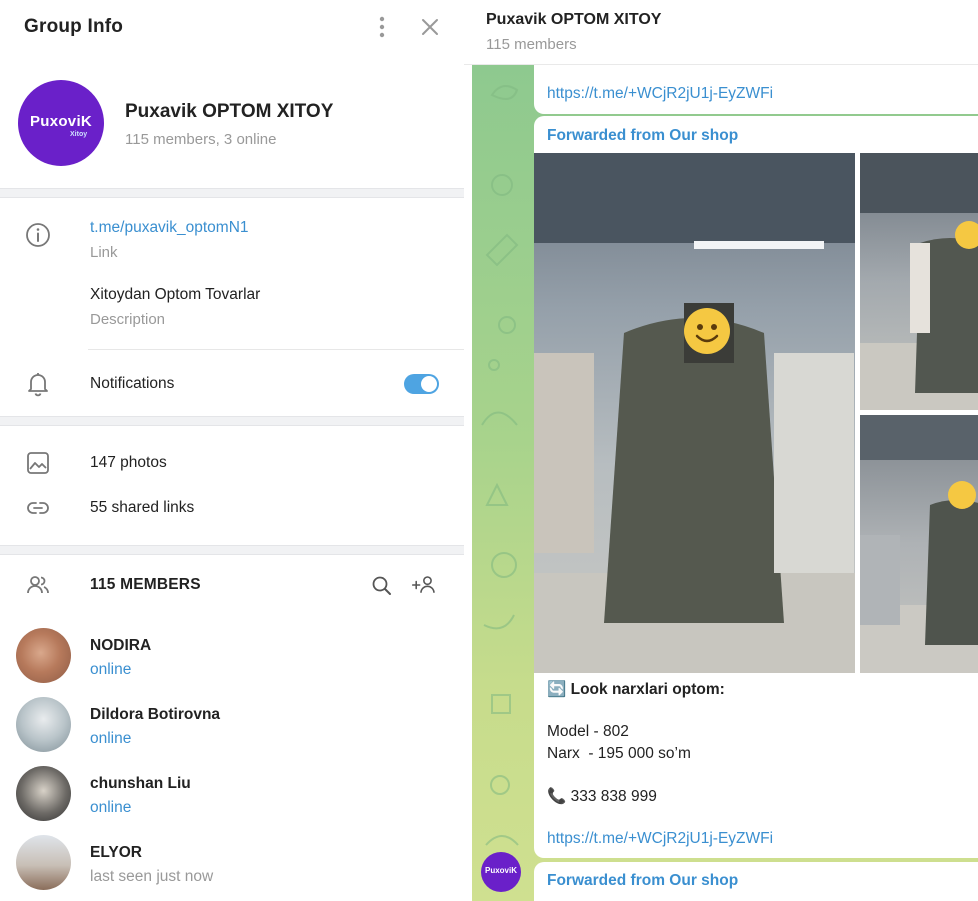  I want to click on sender-avatar: PuxoviK, so click(501, 872).